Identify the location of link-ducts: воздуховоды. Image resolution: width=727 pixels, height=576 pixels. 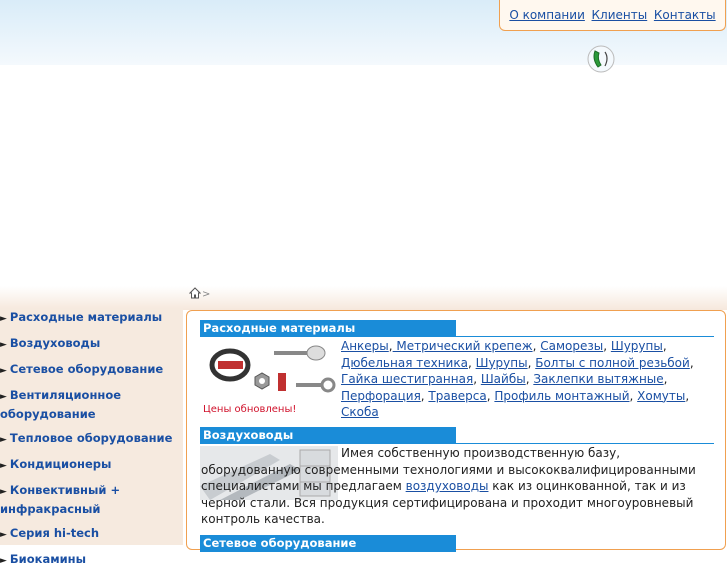
(447, 486).